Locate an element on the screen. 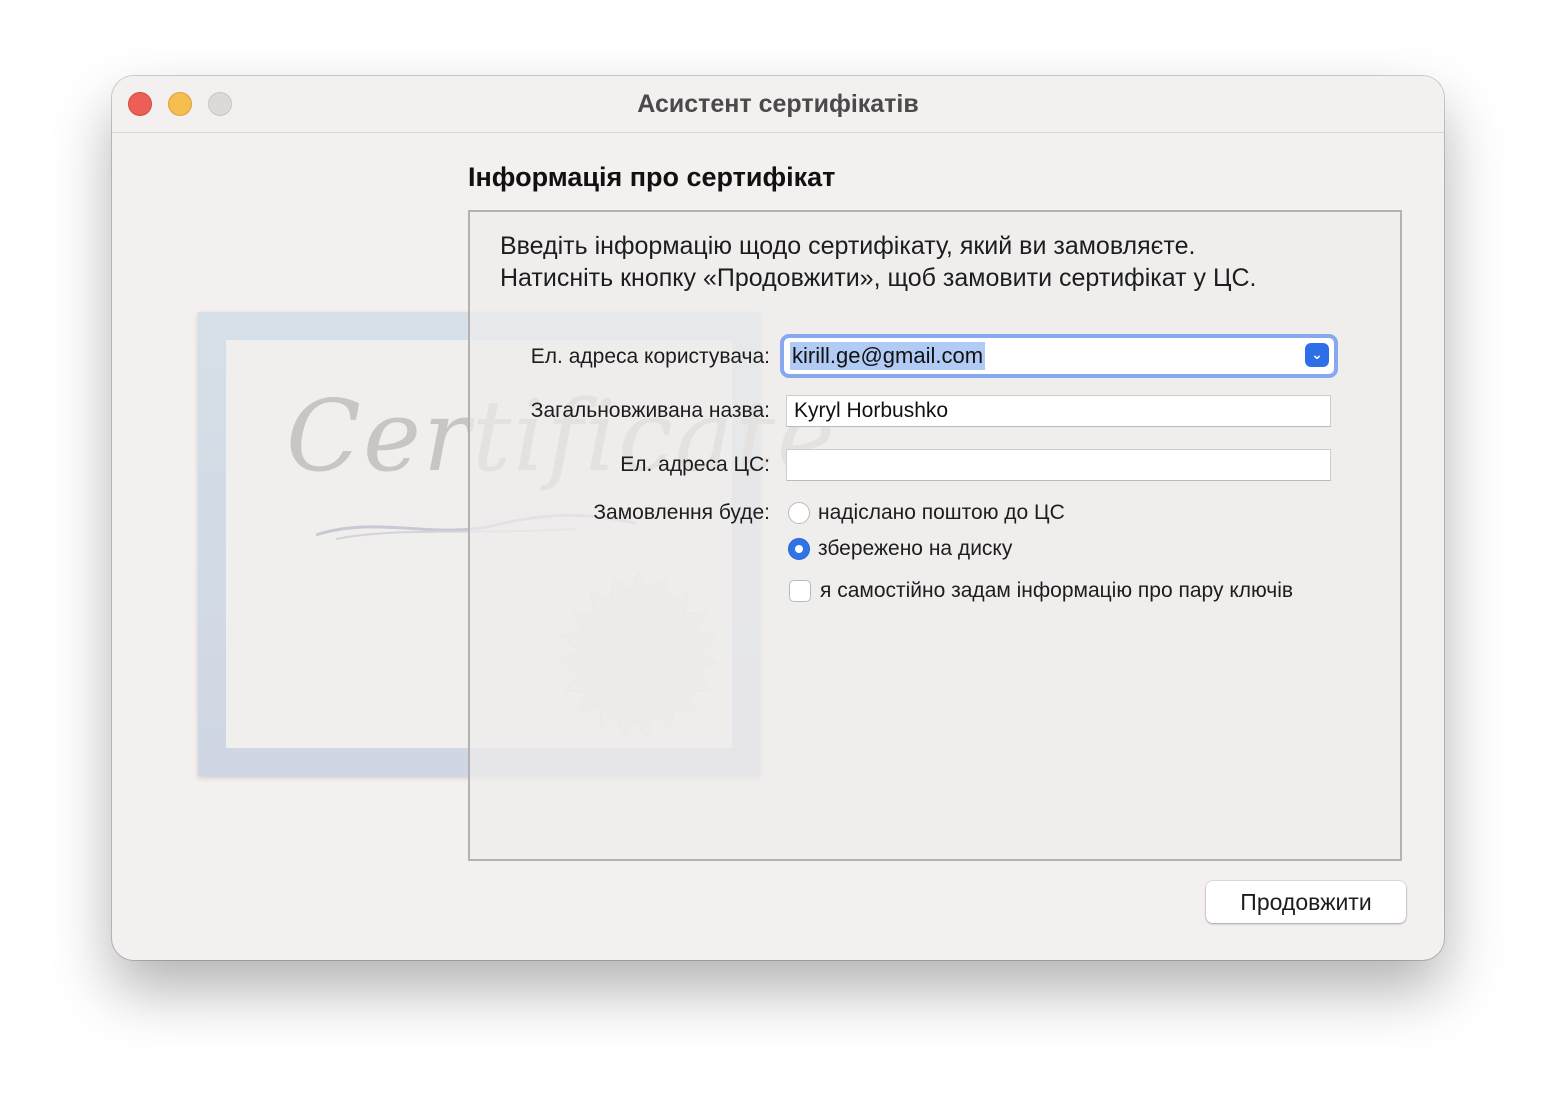  continue-button: Продовжити is located at coordinates (1306, 902).